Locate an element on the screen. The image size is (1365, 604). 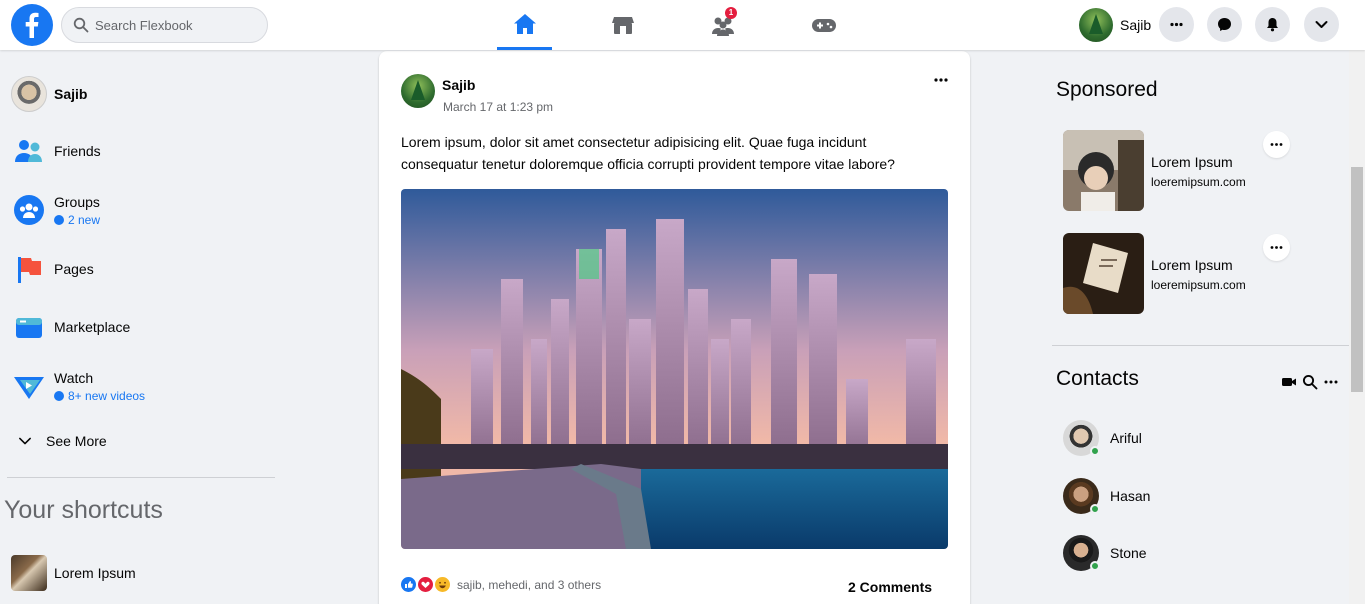
messenger-button is located at coordinates (1224, 24).